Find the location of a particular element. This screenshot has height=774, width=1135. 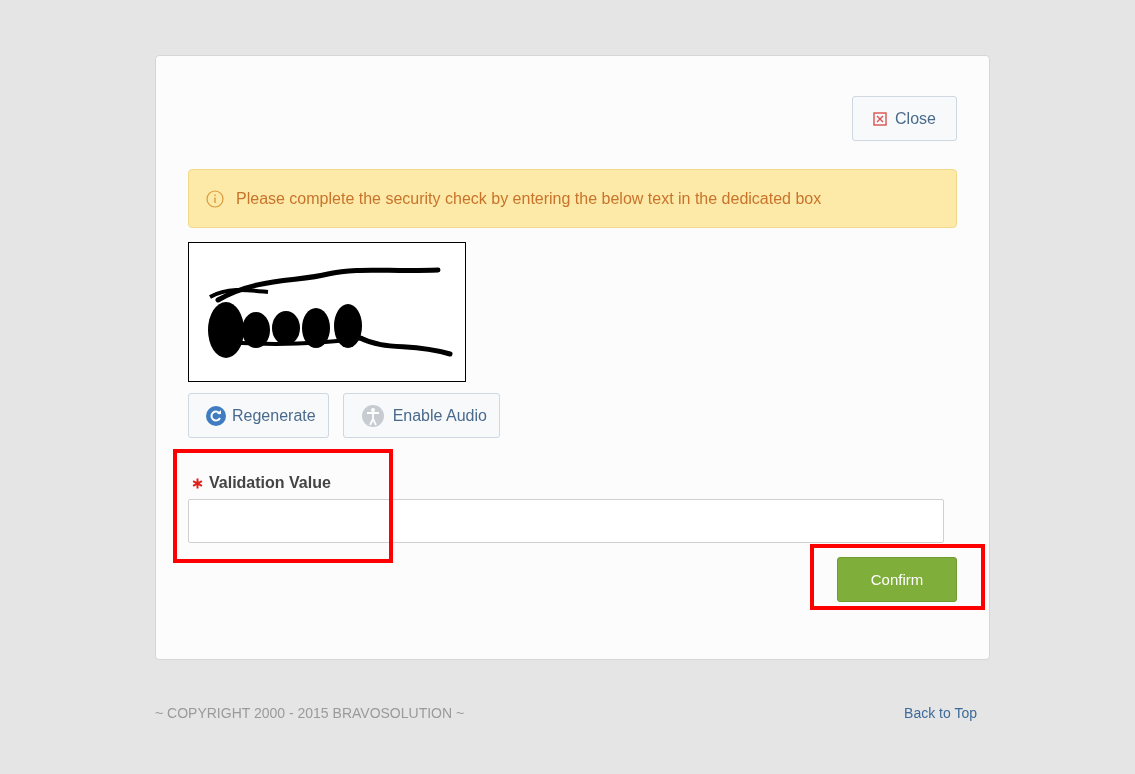

refresh-icon is located at coordinates (216, 415).